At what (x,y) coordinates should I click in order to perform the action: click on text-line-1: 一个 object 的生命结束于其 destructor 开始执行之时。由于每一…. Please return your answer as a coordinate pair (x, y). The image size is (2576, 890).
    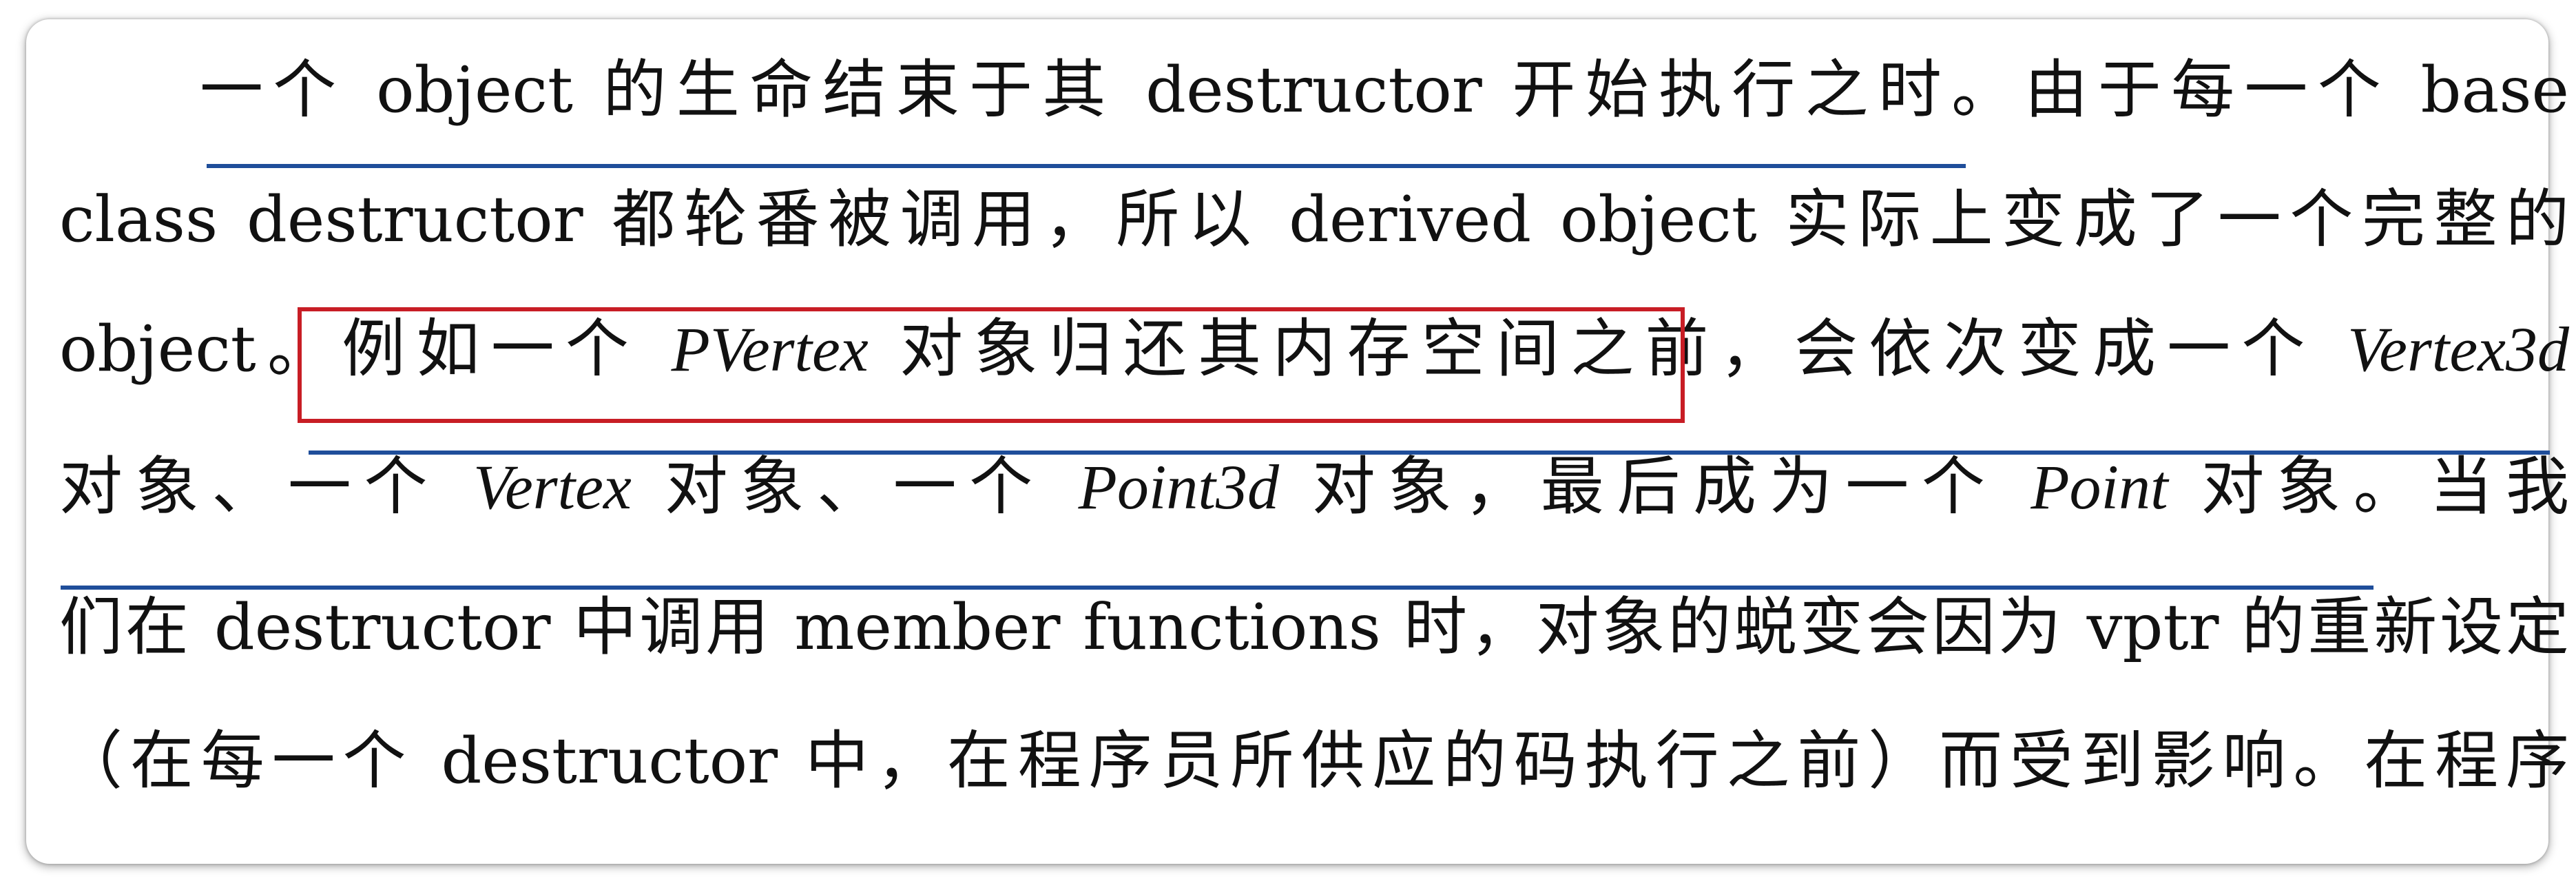
    Looking at the image, I should click on (1384, 90).